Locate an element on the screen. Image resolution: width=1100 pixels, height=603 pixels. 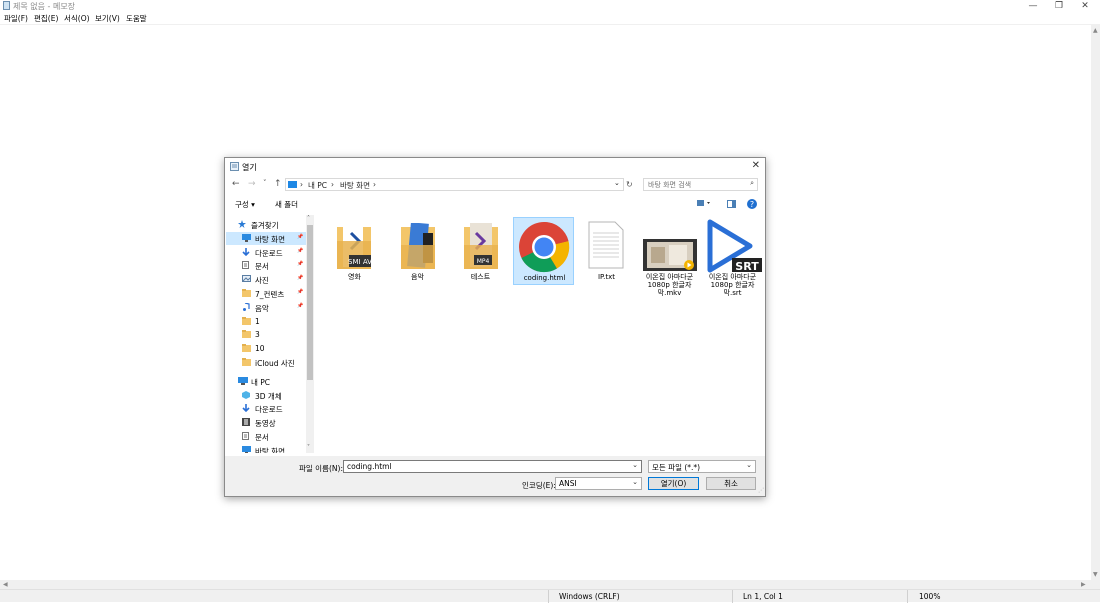
sidebar-item: 1 is located at coordinates (266, 321).